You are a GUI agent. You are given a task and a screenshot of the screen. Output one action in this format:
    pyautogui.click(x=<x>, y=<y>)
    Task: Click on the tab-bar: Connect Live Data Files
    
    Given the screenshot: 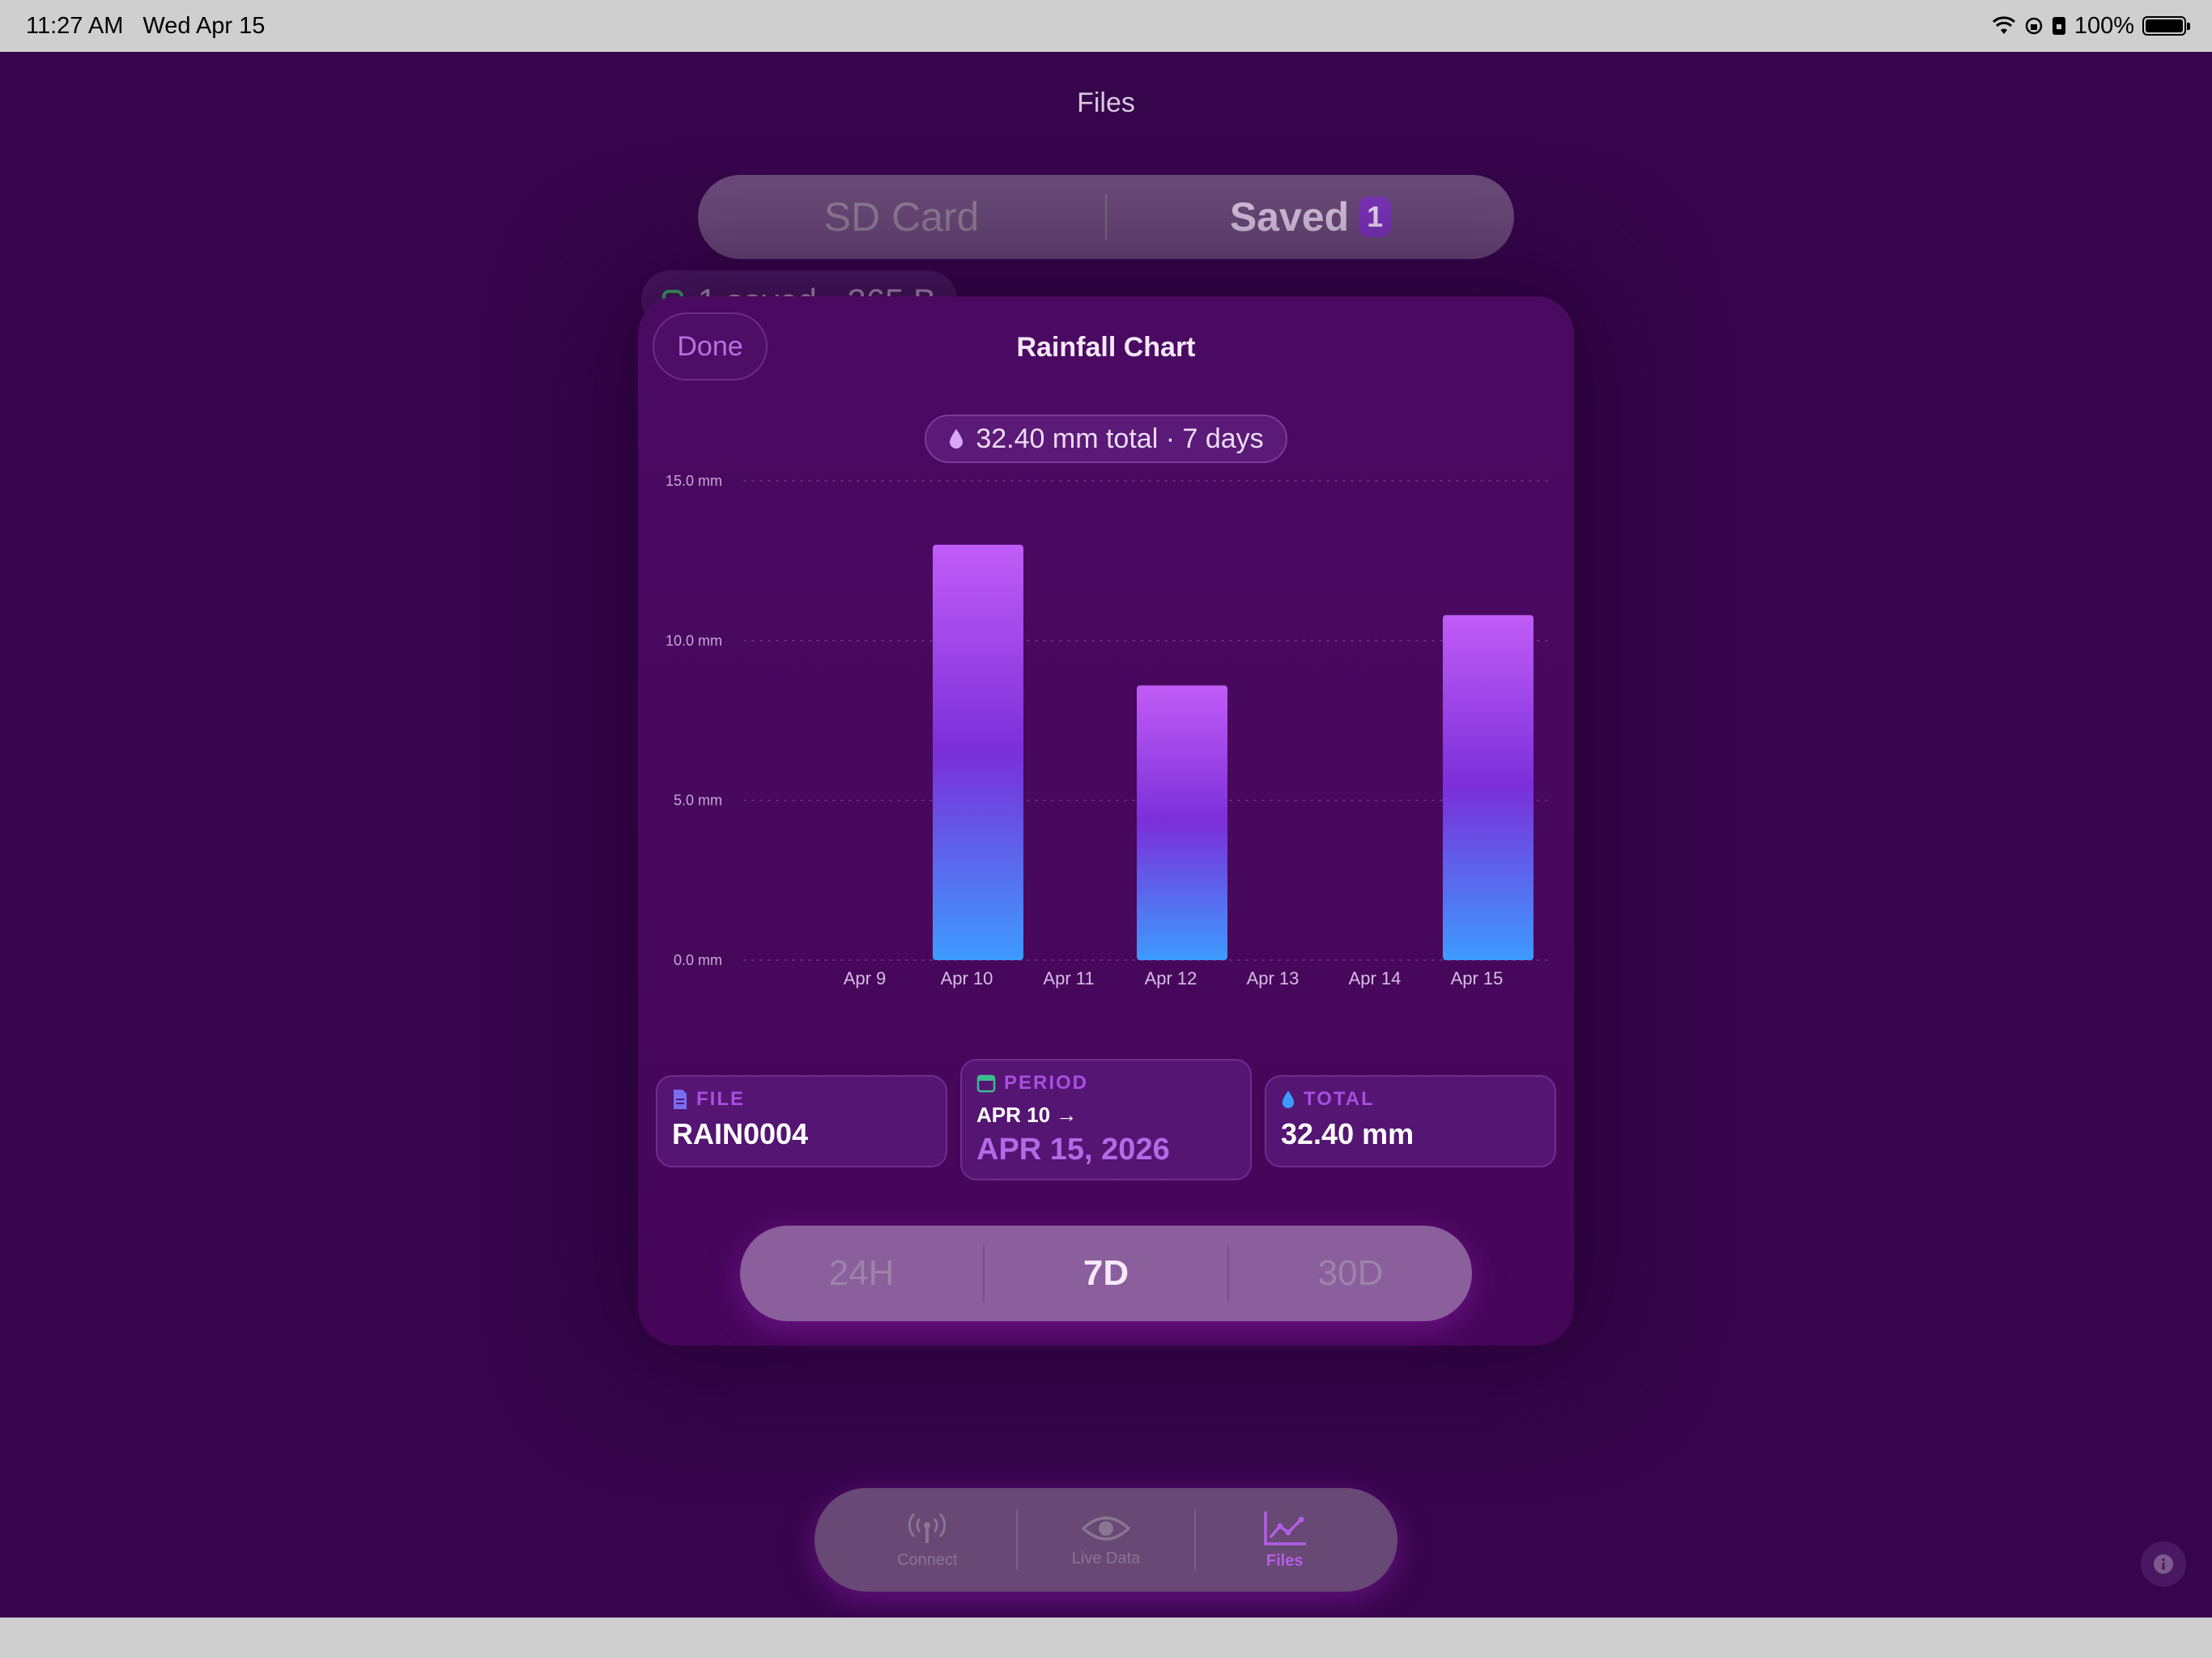 What is the action you would take?
    pyautogui.click(x=1106, y=1540)
    